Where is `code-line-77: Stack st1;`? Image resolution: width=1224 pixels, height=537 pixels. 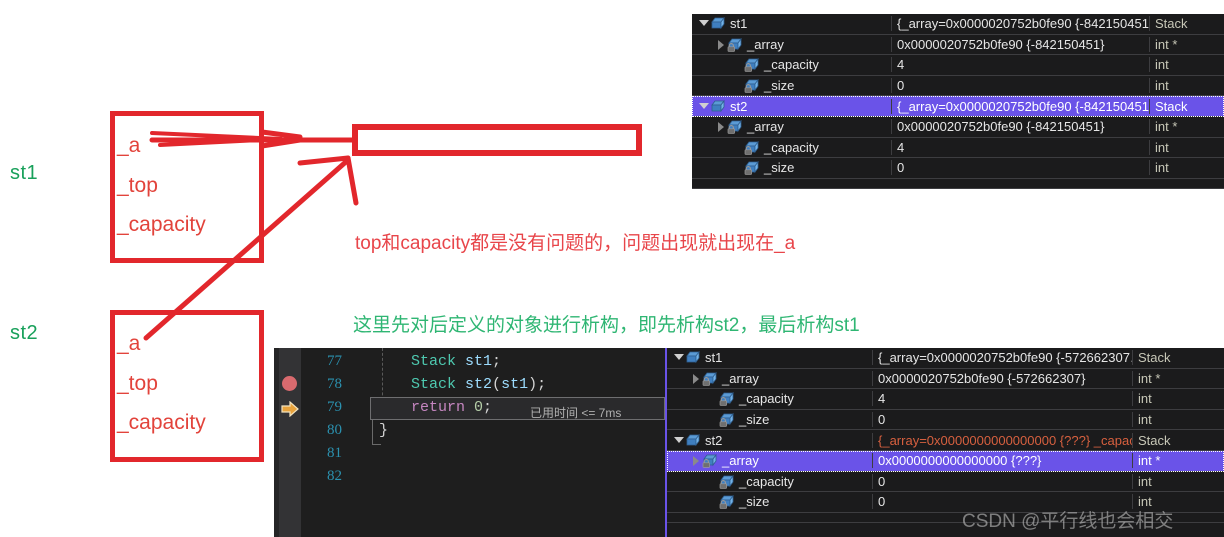
code-line-77: Stack st1; is located at coordinates (456, 361).